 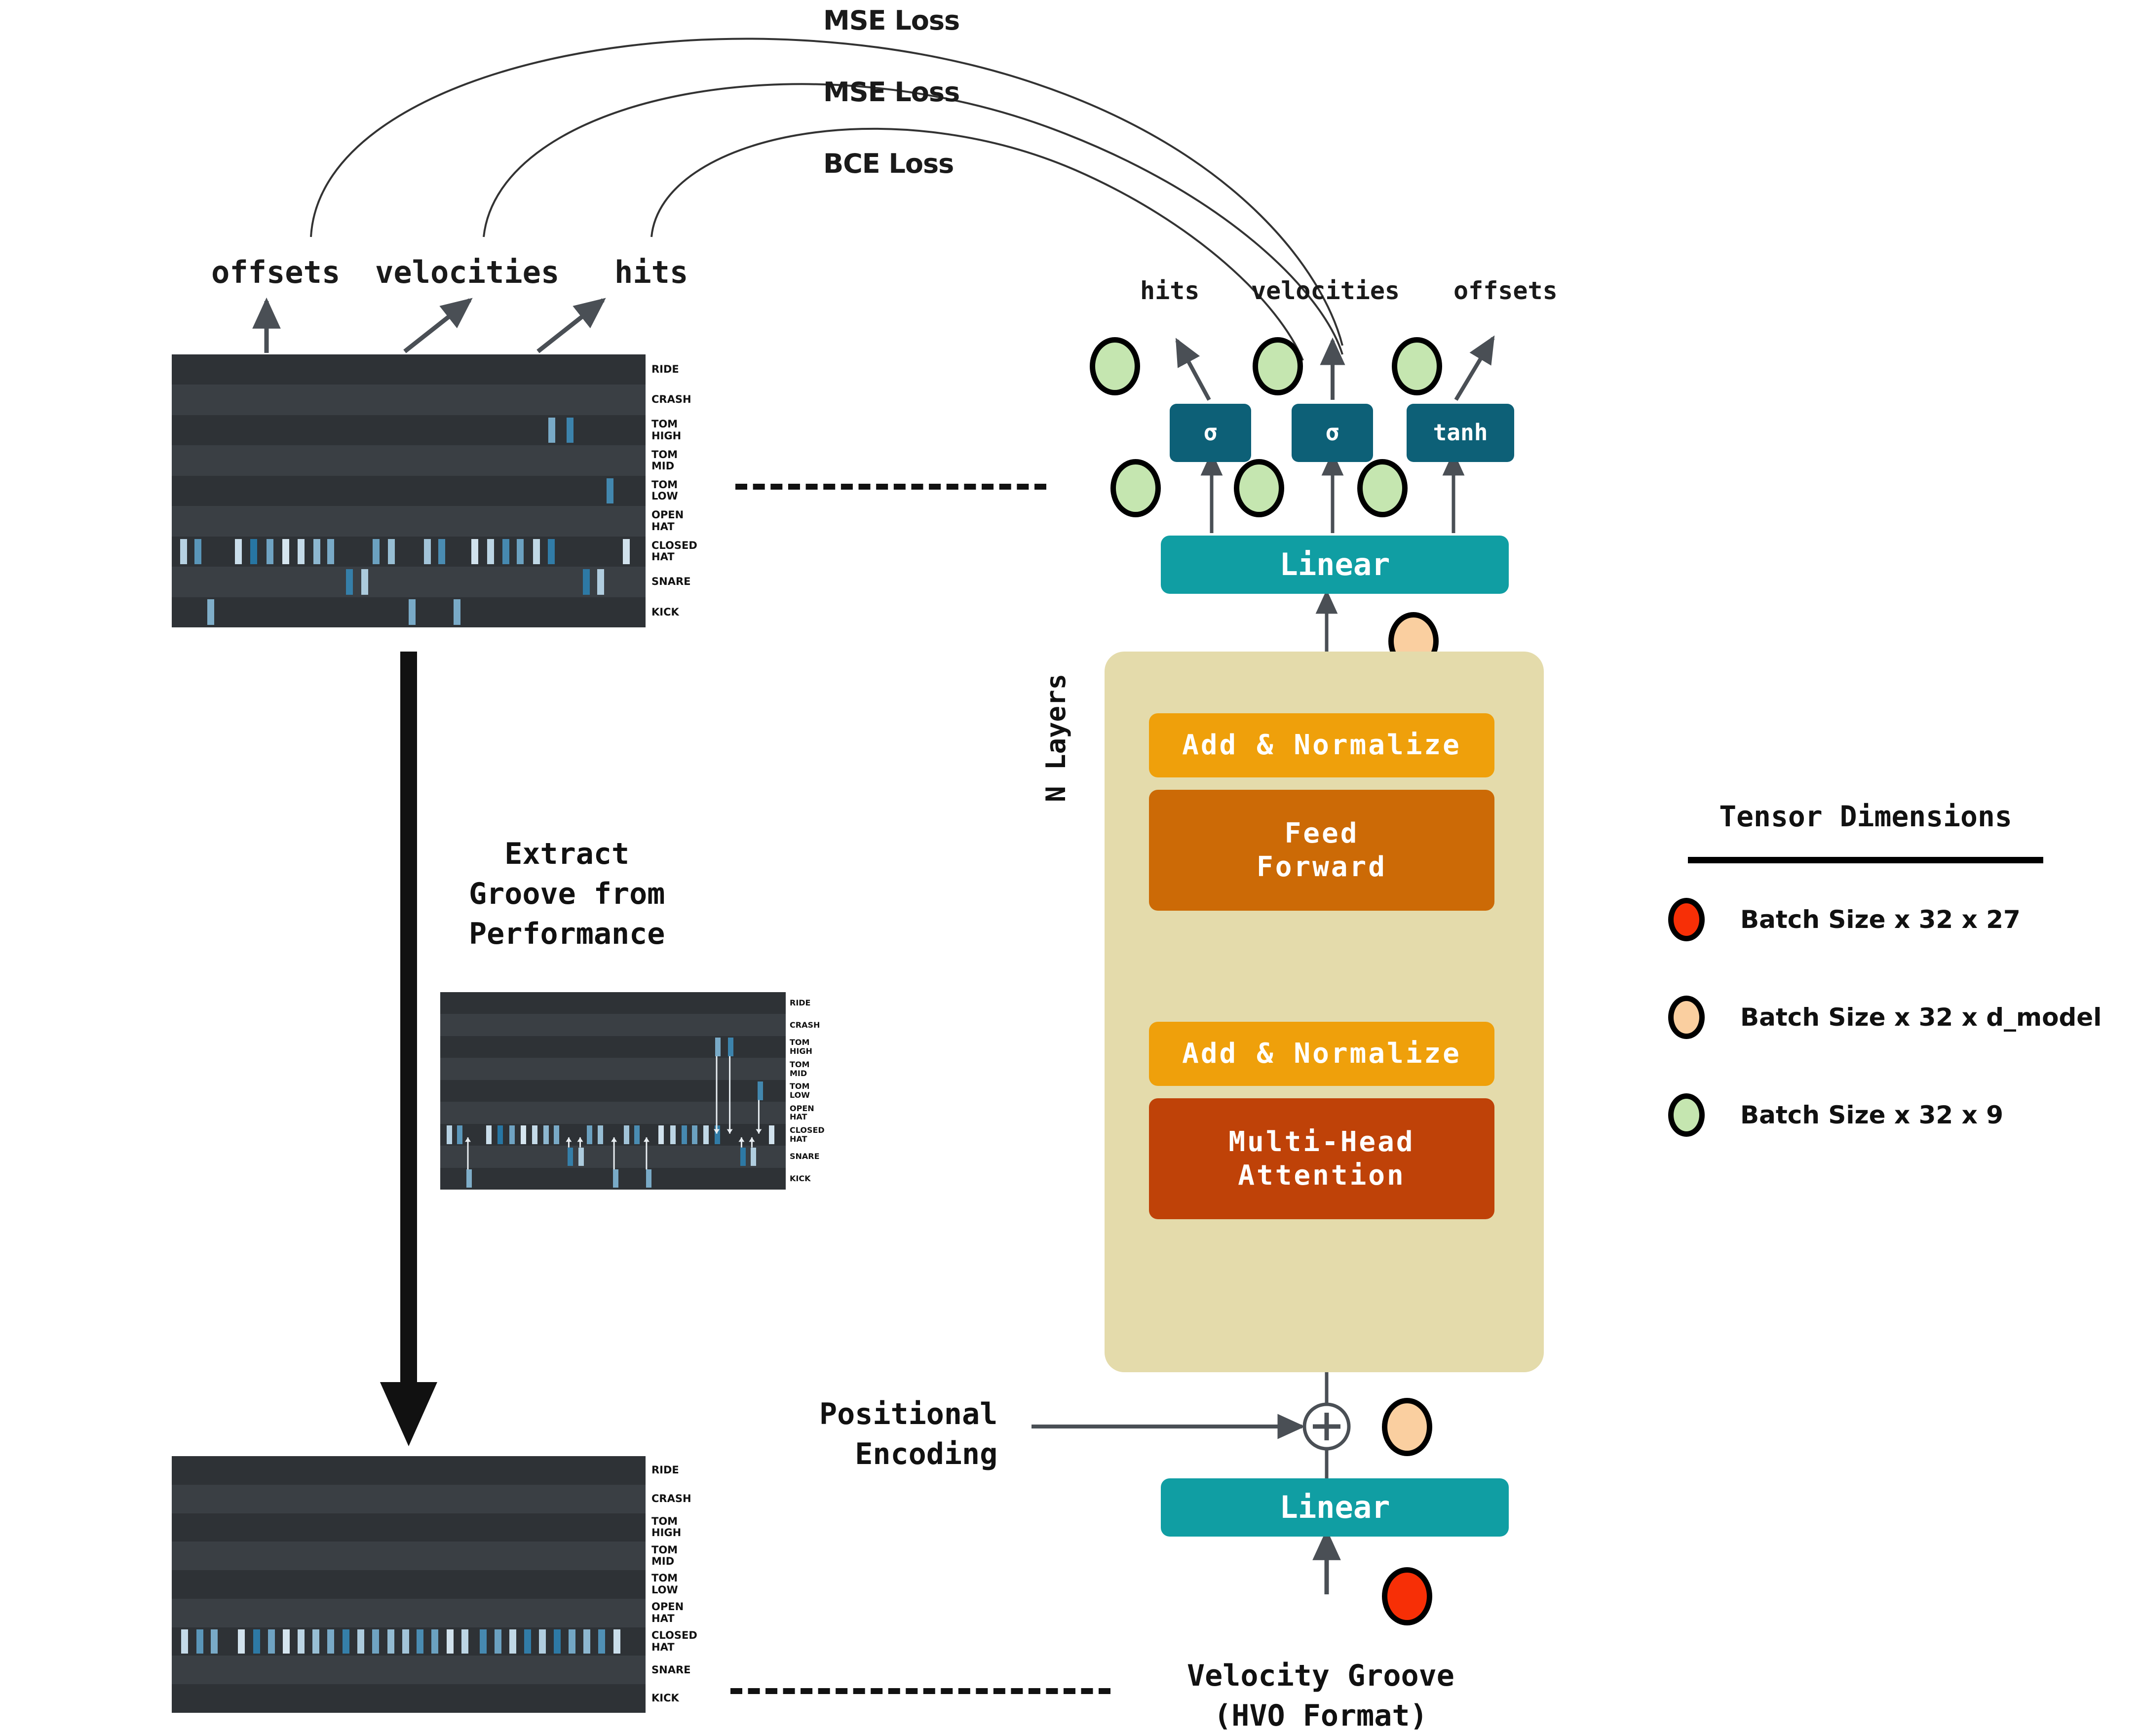 I want to click on piano-roll-lane-label: CLOSED HAT, so click(x=807, y=1134).